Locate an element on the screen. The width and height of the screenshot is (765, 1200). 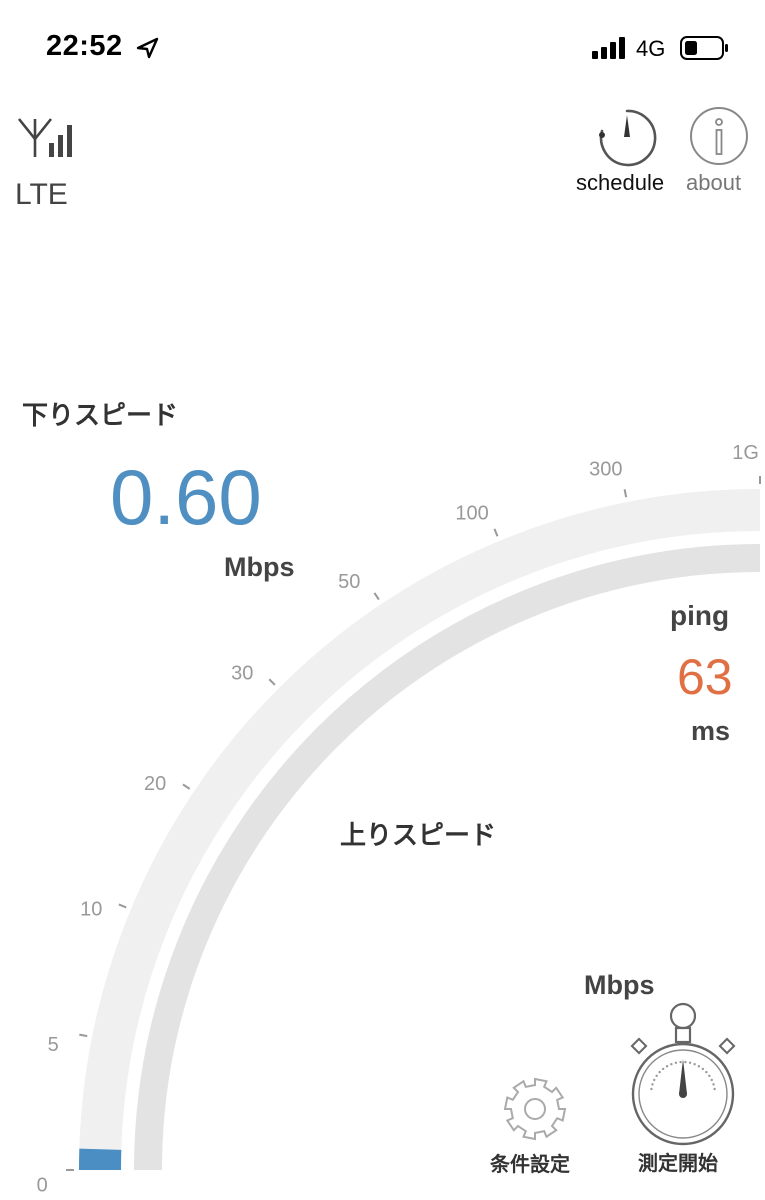
settings-label: 条件設定 is located at coordinates (530, 1164).